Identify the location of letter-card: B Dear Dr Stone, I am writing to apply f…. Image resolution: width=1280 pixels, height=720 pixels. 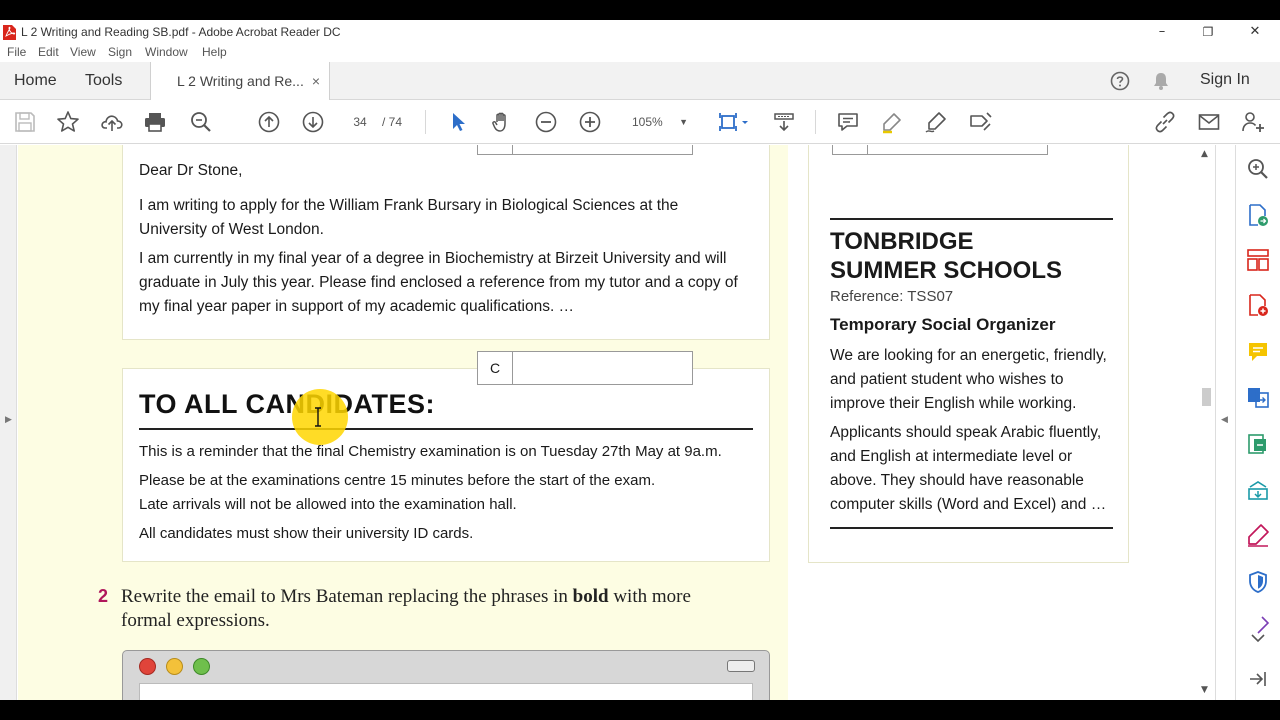
(446, 242).